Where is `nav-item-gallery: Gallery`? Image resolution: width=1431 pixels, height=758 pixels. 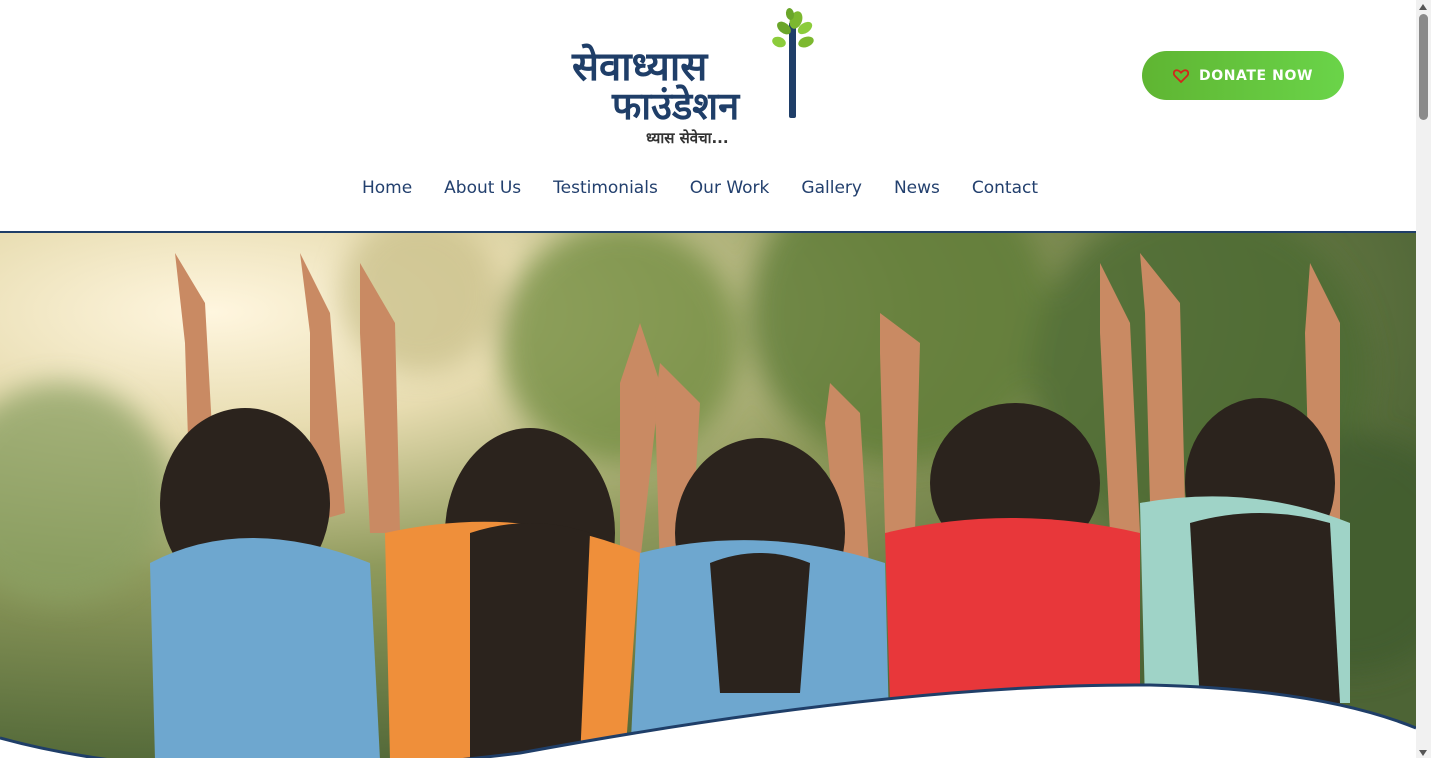
nav-item-gallery: Gallery is located at coordinates (831, 190).